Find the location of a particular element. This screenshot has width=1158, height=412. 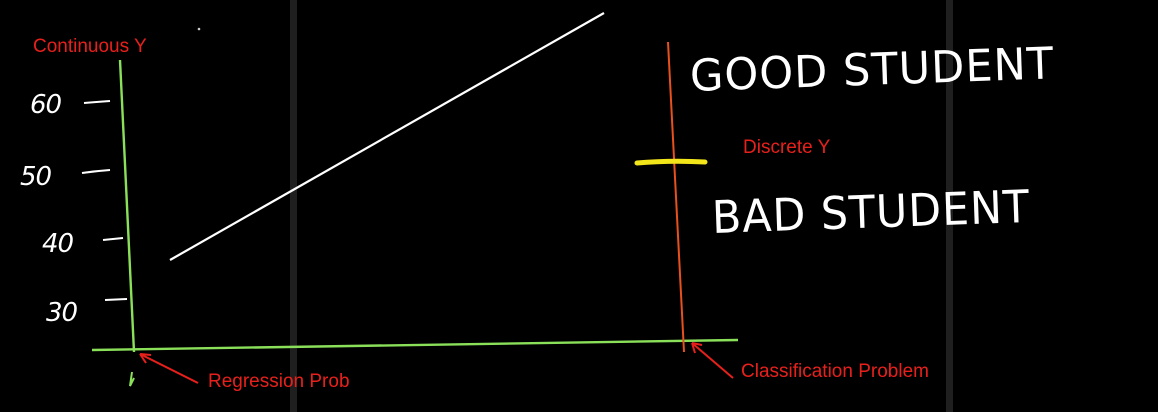

tick-label-40: 40 is located at coordinates (58, 244).